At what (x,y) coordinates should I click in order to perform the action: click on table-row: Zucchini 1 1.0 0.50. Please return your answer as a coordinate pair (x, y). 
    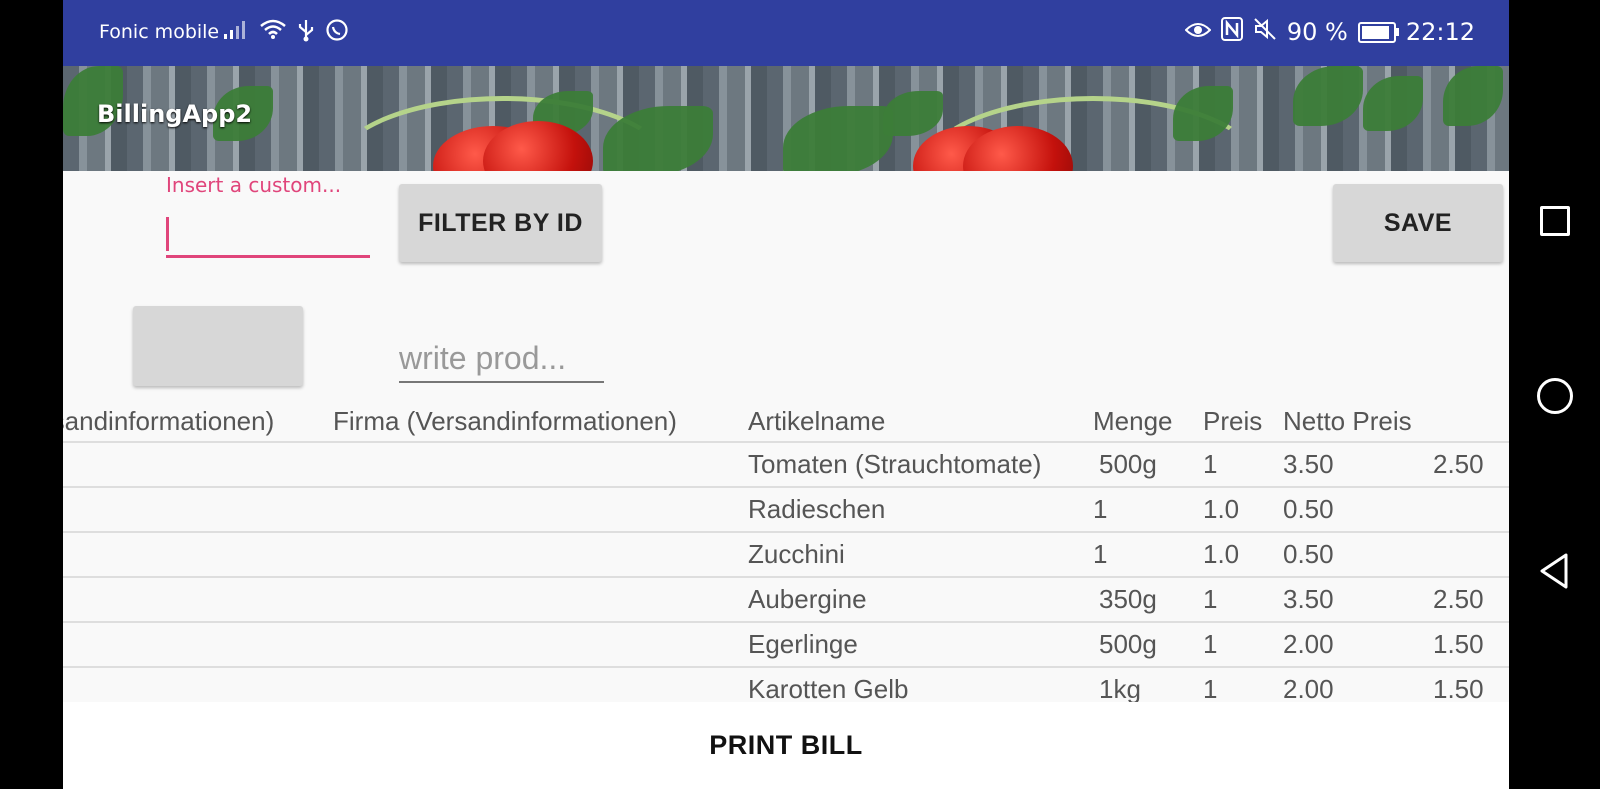
    Looking at the image, I should click on (786, 555).